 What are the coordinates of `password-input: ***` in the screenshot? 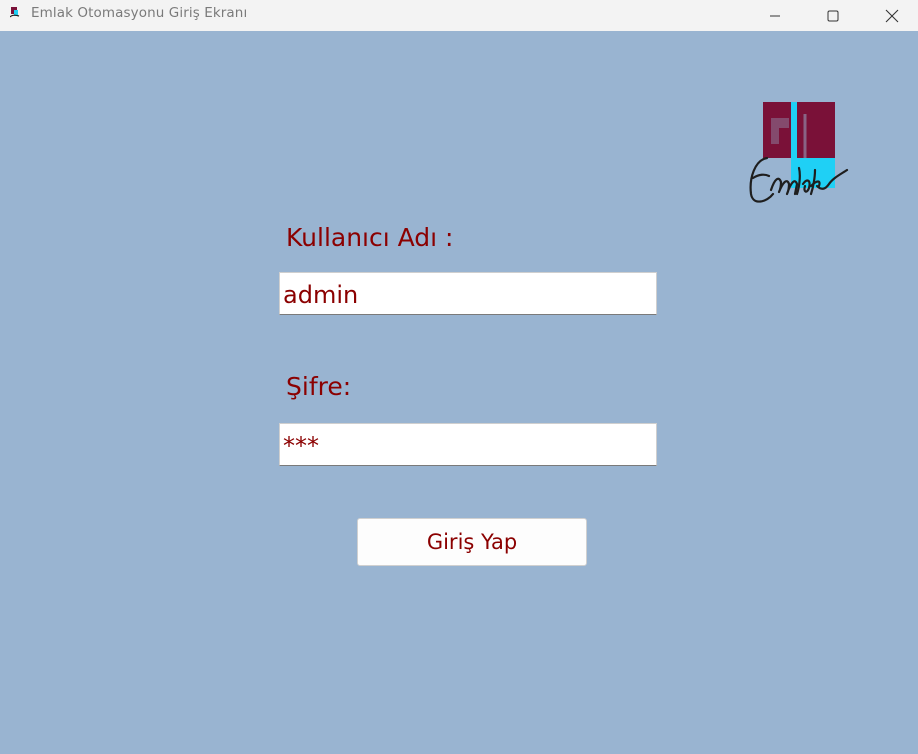 It's located at (468, 444).